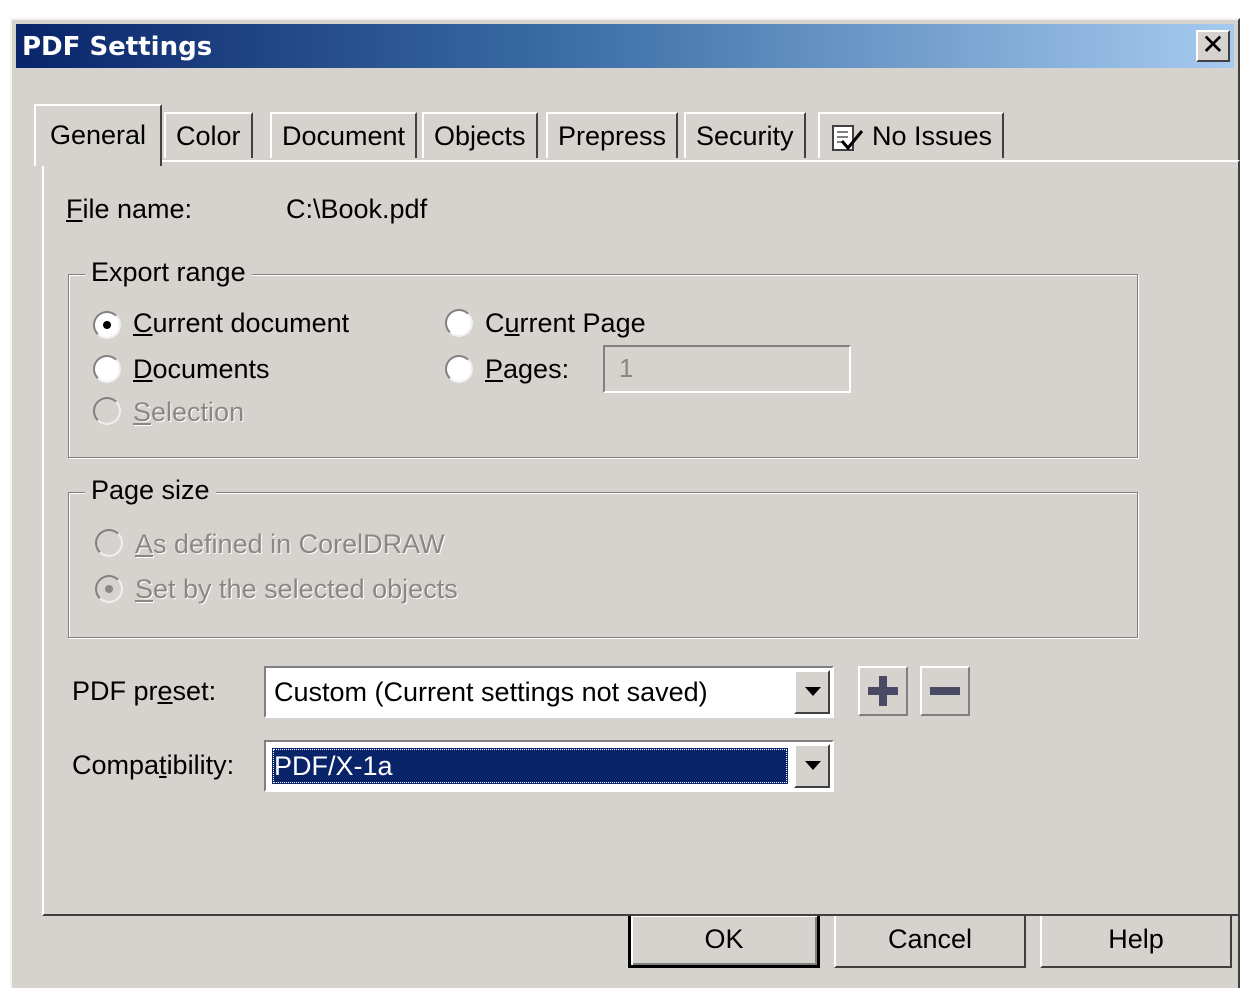 The width and height of the screenshot is (1243, 988). I want to click on page-size-legend: Page size, so click(150, 490).